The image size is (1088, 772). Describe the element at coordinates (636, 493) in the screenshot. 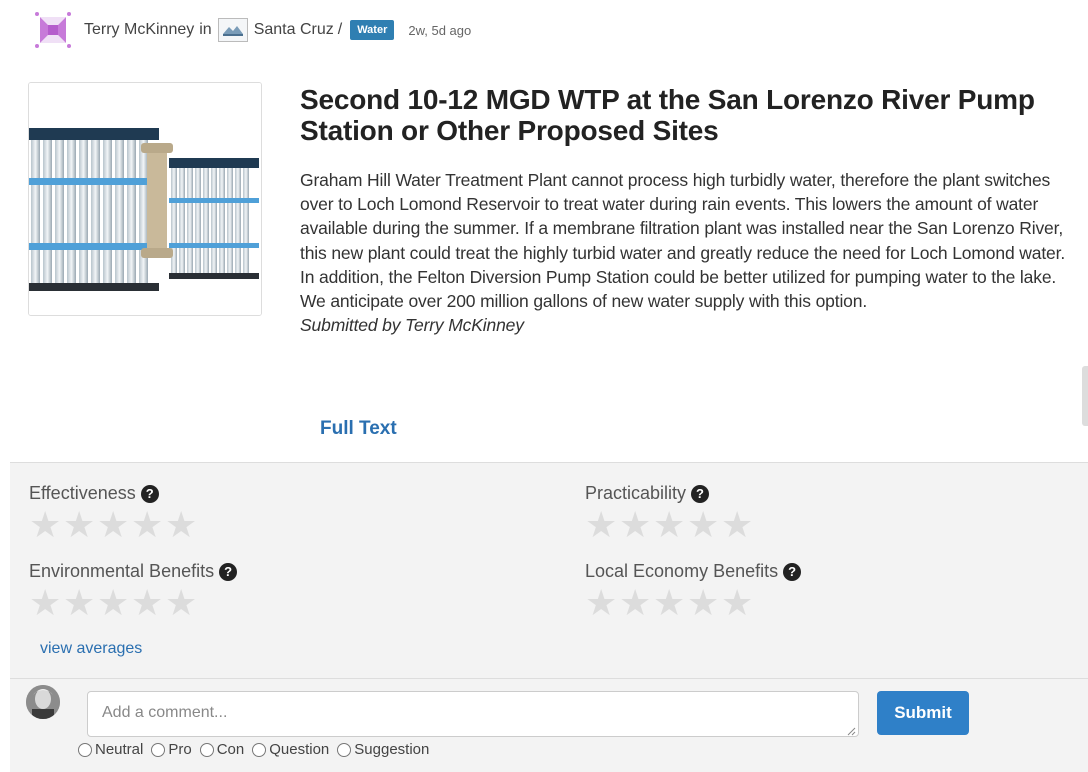

I see `rating-label-text: Practicability` at that location.